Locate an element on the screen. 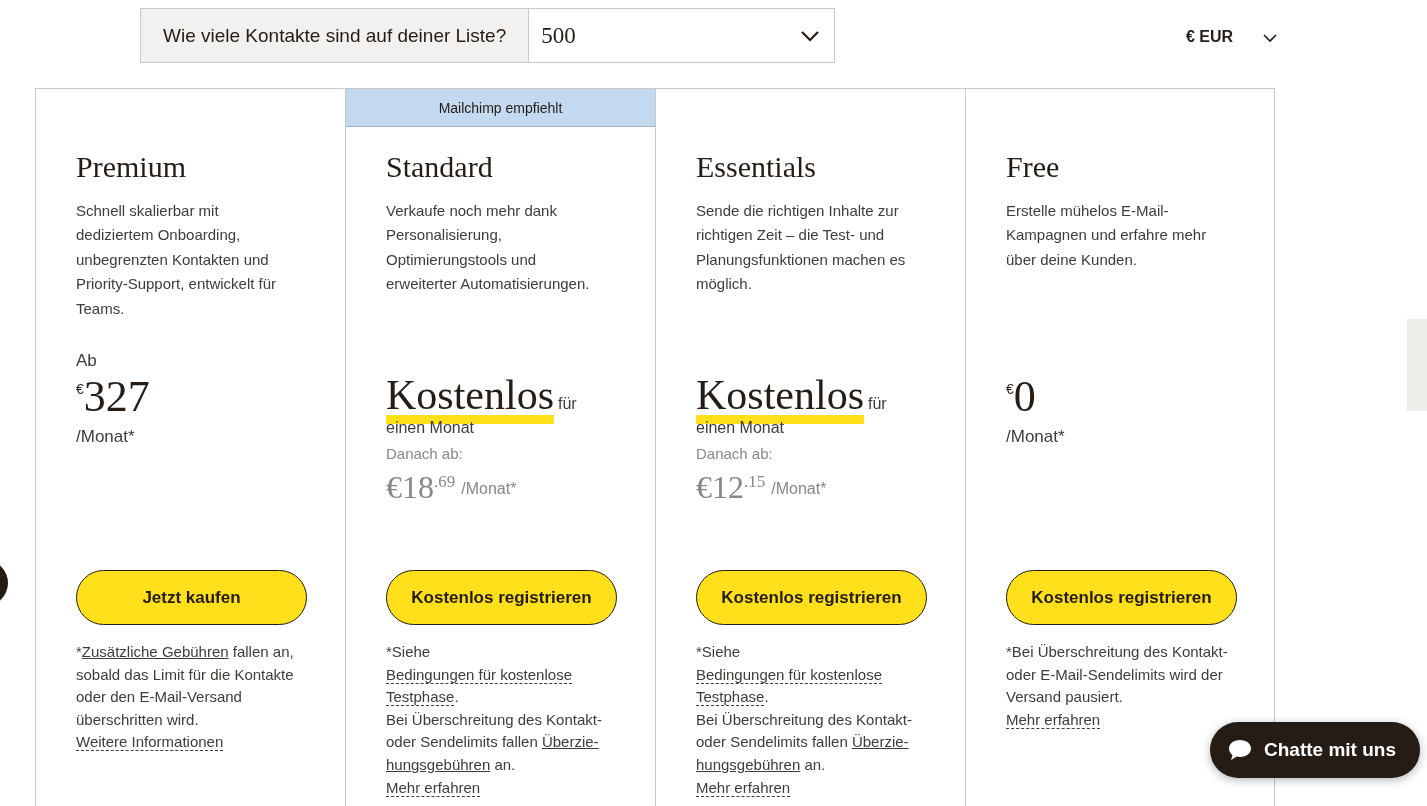  later-price: €12 is located at coordinates (720, 487).